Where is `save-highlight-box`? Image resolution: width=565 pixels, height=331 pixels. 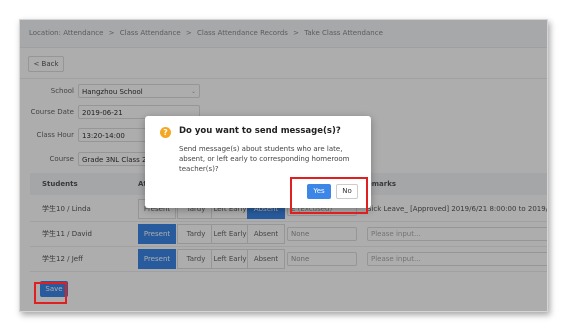 save-highlight-box is located at coordinates (50, 293).